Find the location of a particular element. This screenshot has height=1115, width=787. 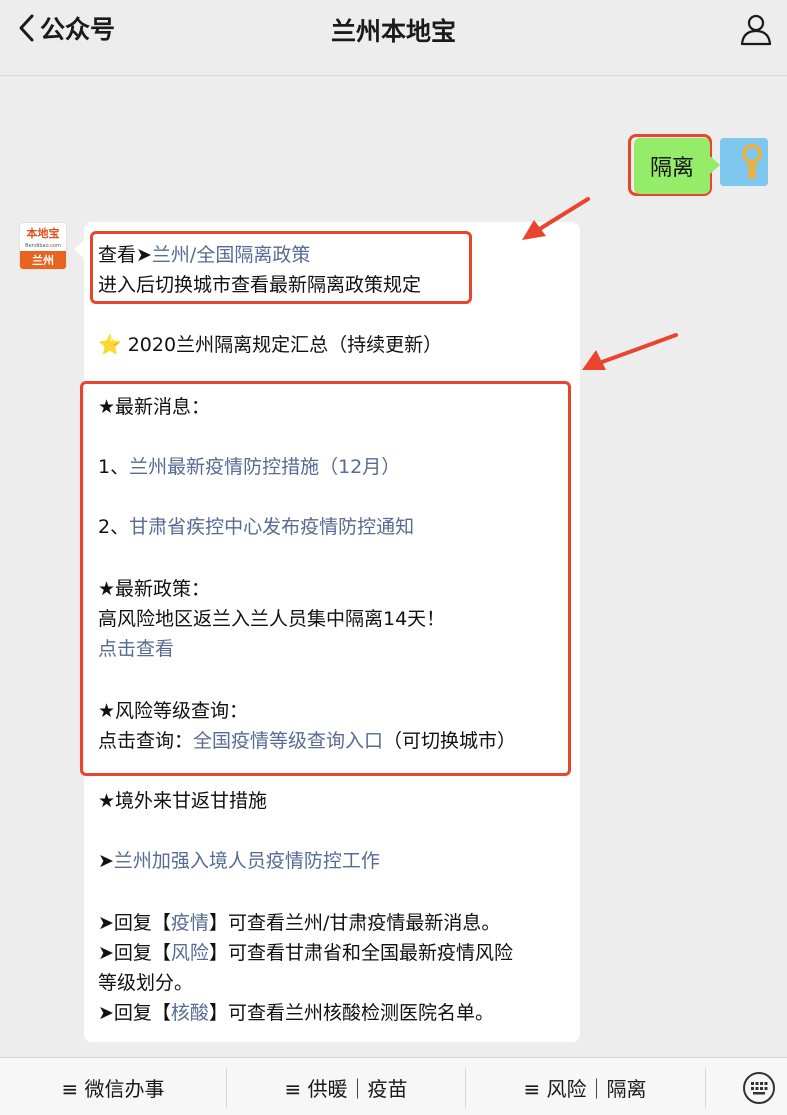

menu-divider is located at coordinates (705, 1088).